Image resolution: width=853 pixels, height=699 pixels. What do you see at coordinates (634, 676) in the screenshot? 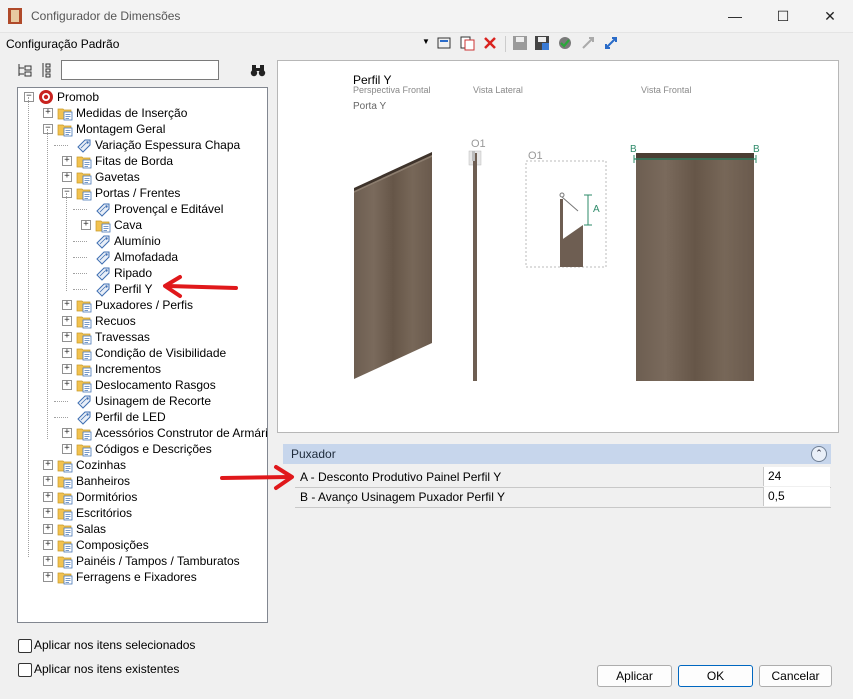
I see `apply-button: Aplicar` at bounding box center [634, 676].